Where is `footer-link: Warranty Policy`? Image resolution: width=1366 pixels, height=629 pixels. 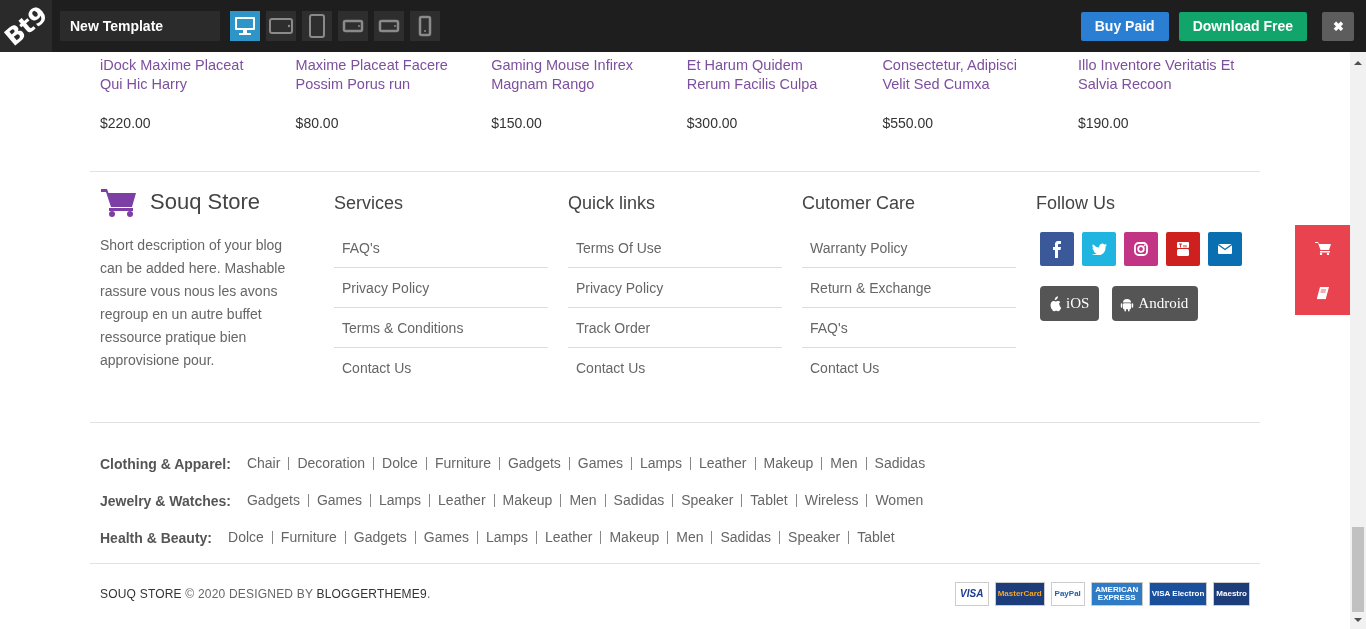 footer-link: Warranty Policy is located at coordinates (859, 247).